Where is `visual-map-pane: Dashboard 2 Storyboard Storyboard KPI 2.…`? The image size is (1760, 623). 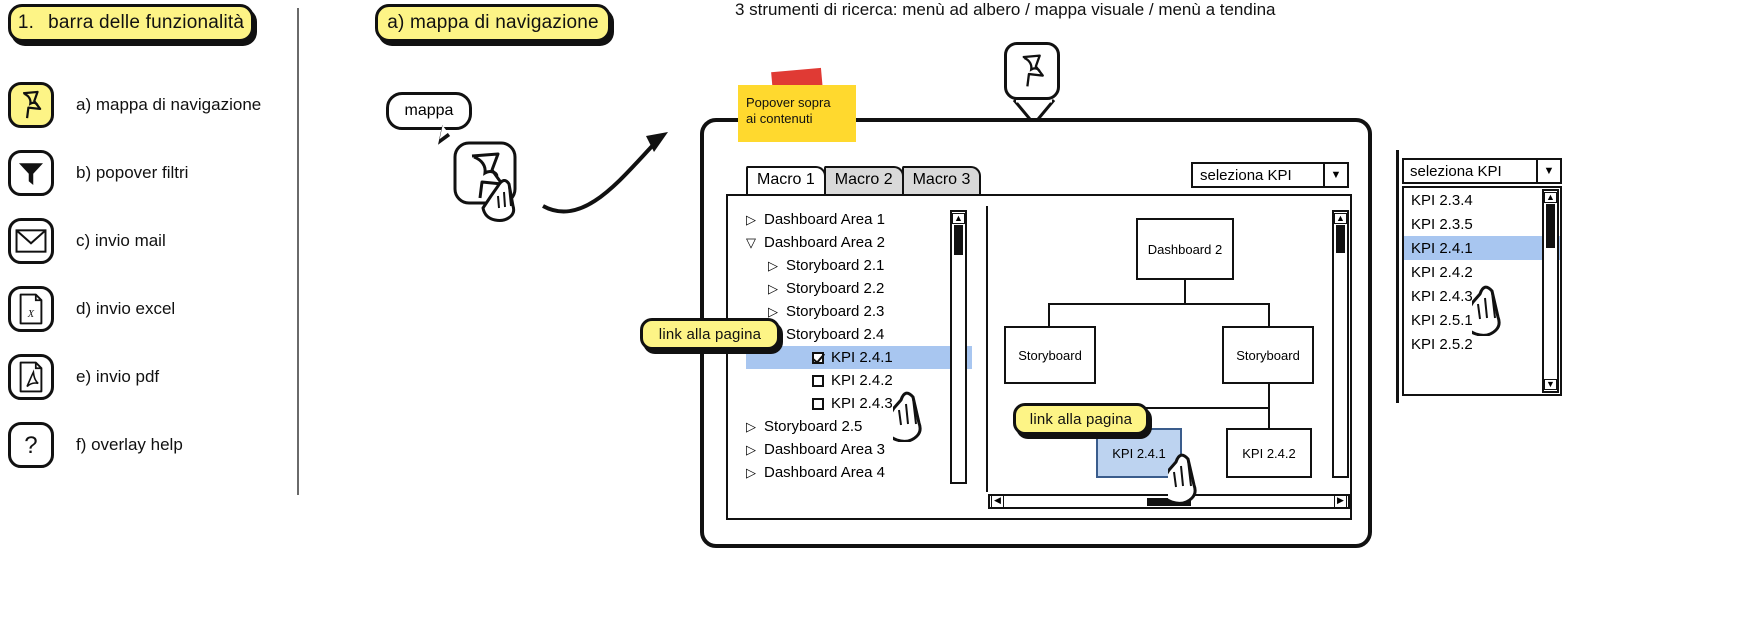 visual-map-pane: Dashboard 2 Storyboard Storyboard KPI 2.… is located at coordinates (1161, 349).